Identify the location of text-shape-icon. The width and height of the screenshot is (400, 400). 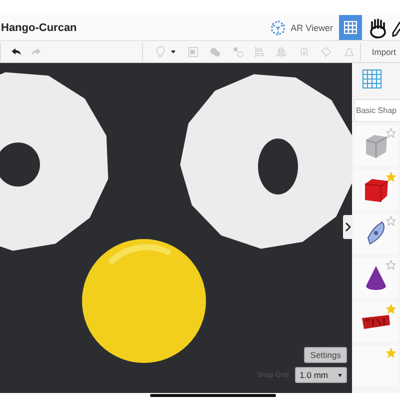
(376, 322).